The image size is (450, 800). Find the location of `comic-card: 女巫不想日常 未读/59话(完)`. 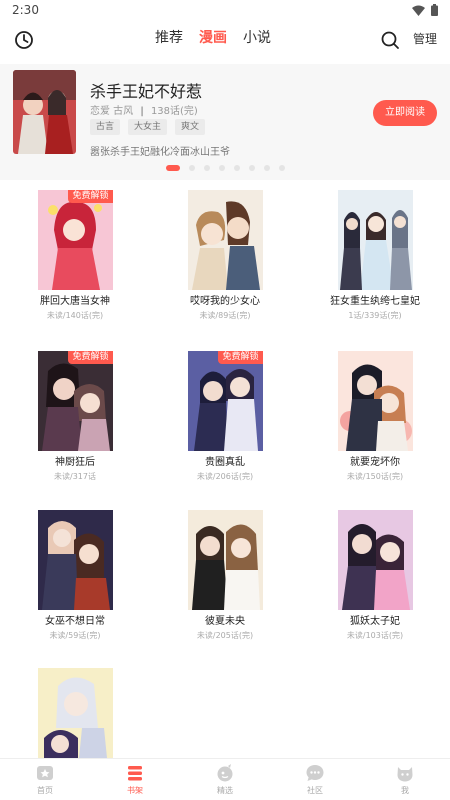

comic-card: 女巫不想日常 未读/59话(完) is located at coordinates (75, 576).